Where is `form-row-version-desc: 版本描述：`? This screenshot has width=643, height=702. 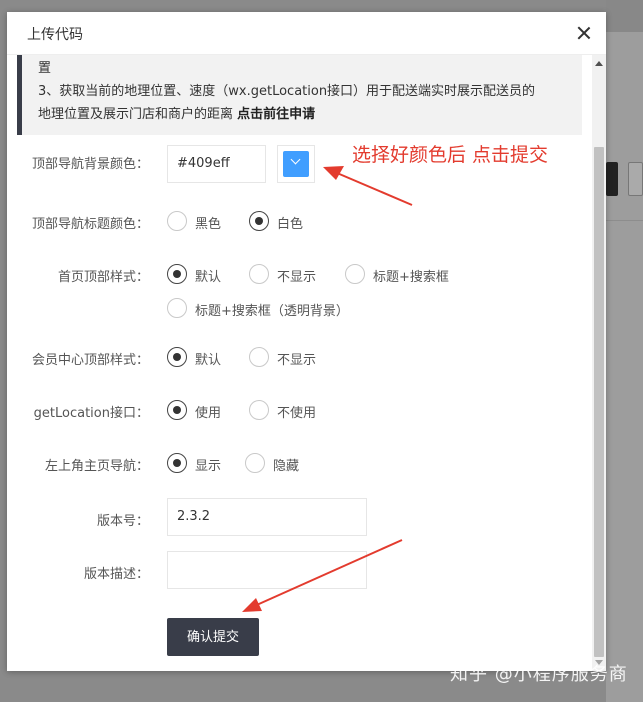
form-row-version-desc: 版本描述： is located at coordinates (78, 575).